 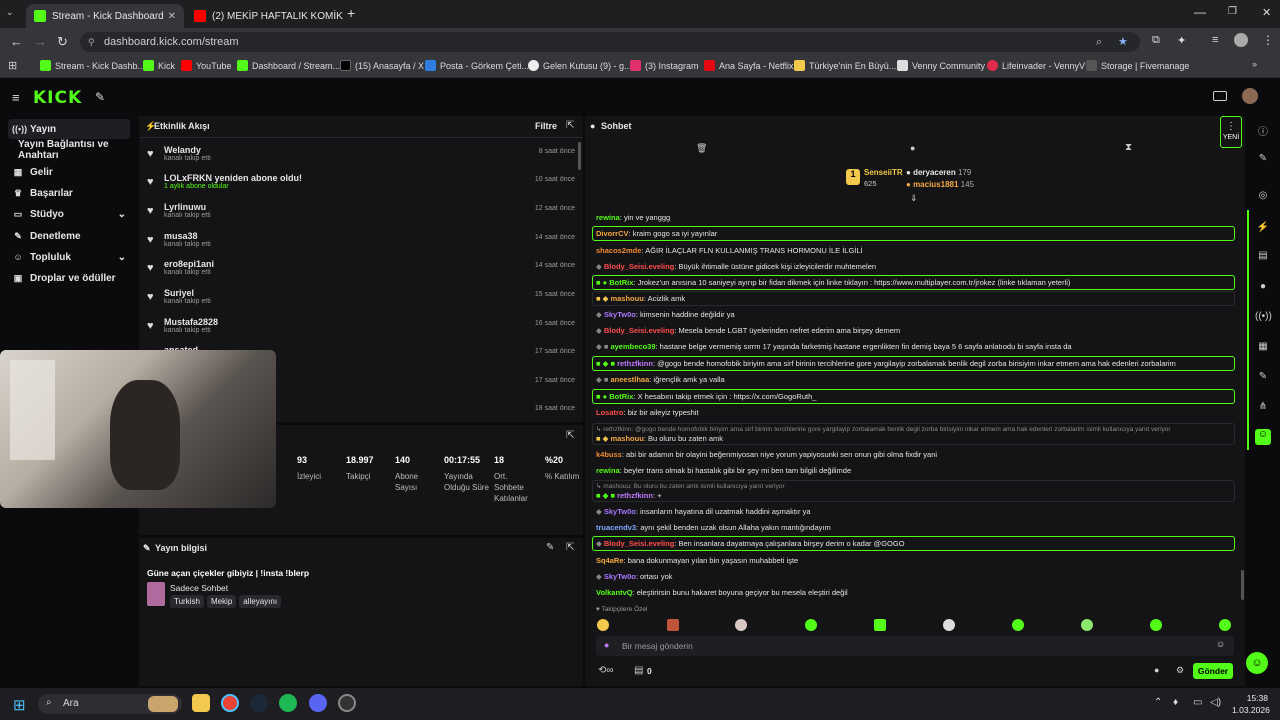 What do you see at coordinates (159, 65) in the screenshot?
I see `bookmark-item: Kick` at bounding box center [159, 65].